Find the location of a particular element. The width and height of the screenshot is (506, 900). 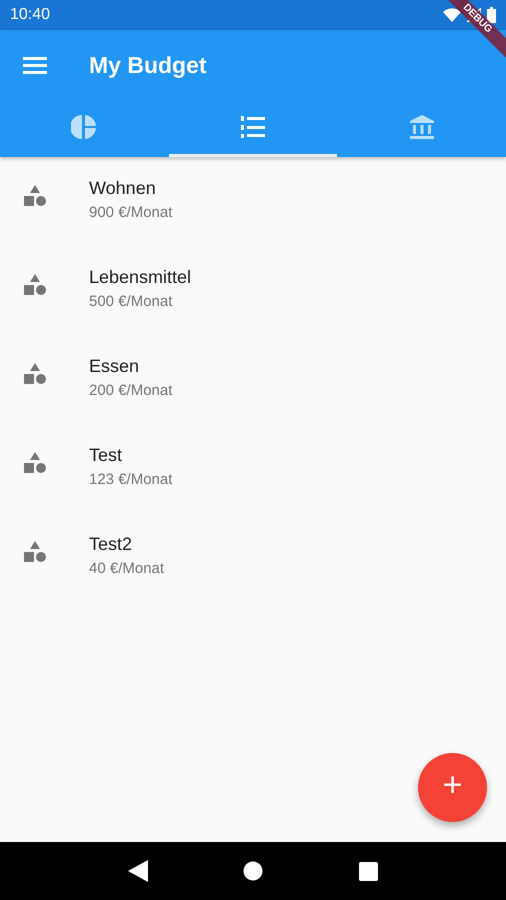

budget-name: Lebensmittel is located at coordinates (140, 277).